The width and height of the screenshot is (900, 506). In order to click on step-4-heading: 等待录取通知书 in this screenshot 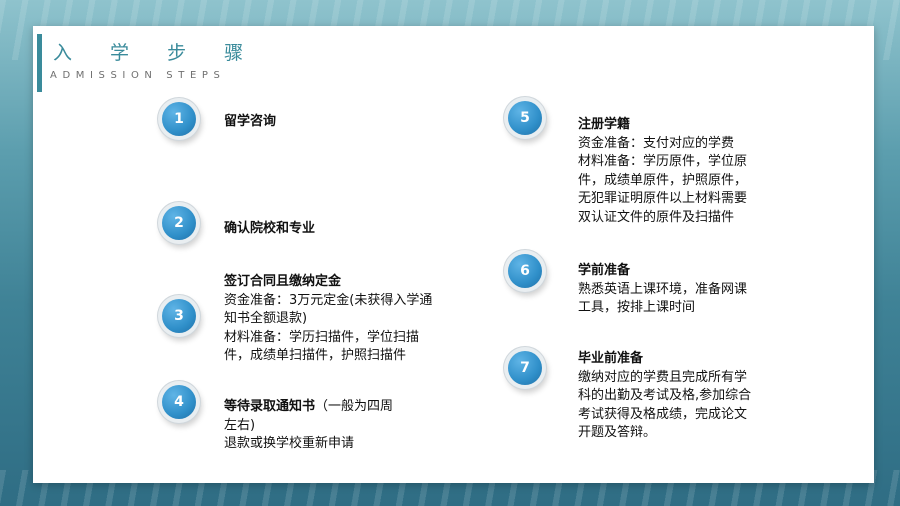, I will do `click(270, 406)`.